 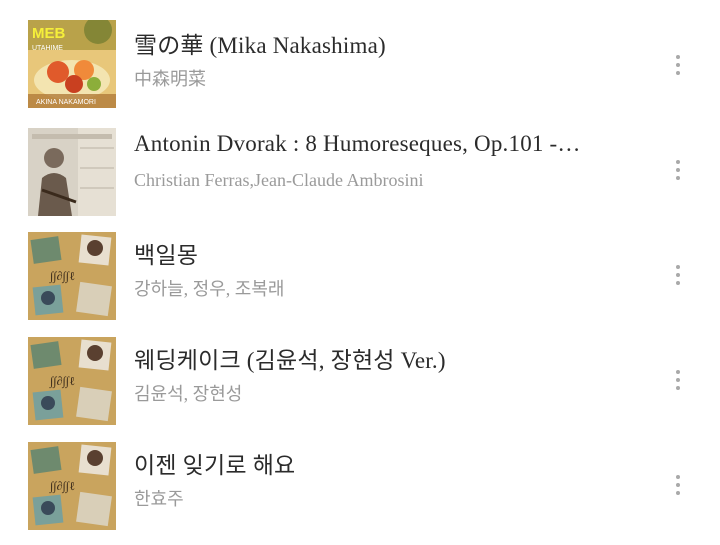 What do you see at coordinates (279, 180) in the screenshot?
I see `track-artist: Christian Ferras,Jean-Claude Ambrosini` at bounding box center [279, 180].